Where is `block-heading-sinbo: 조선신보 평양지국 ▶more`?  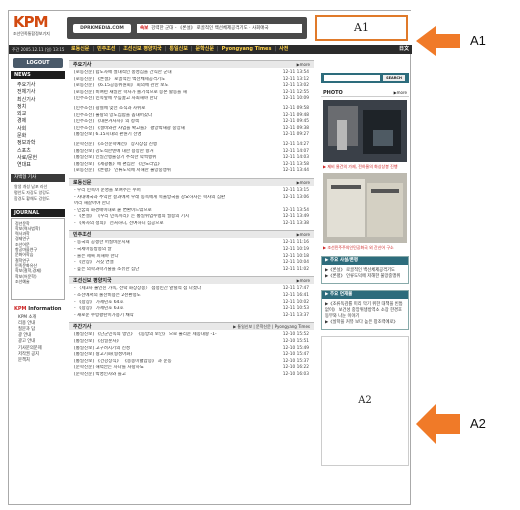 block-heading-sinbo: 조선신보 평양지국 ▶more is located at coordinates (191, 280).